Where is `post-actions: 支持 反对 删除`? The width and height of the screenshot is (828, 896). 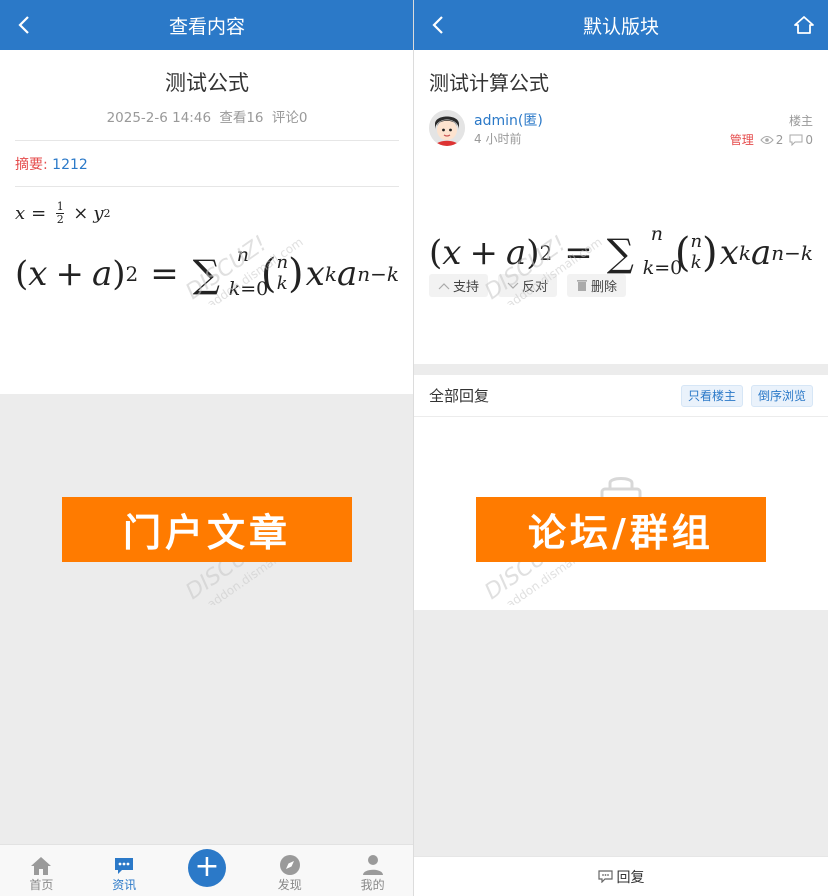 post-actions: 支持 反对 删除 is located at coordinates (528, 285).